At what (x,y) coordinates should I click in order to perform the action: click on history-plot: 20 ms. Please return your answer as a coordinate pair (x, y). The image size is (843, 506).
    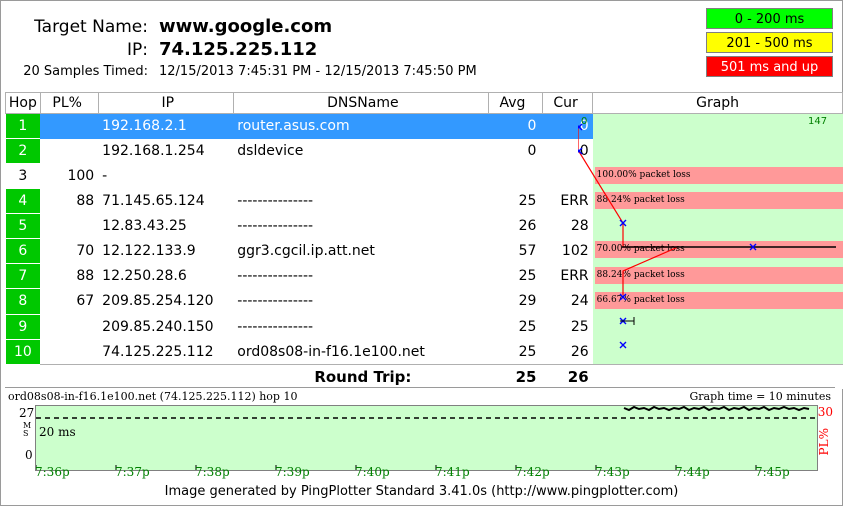
    Looking at the image, I should click on (426, 438).